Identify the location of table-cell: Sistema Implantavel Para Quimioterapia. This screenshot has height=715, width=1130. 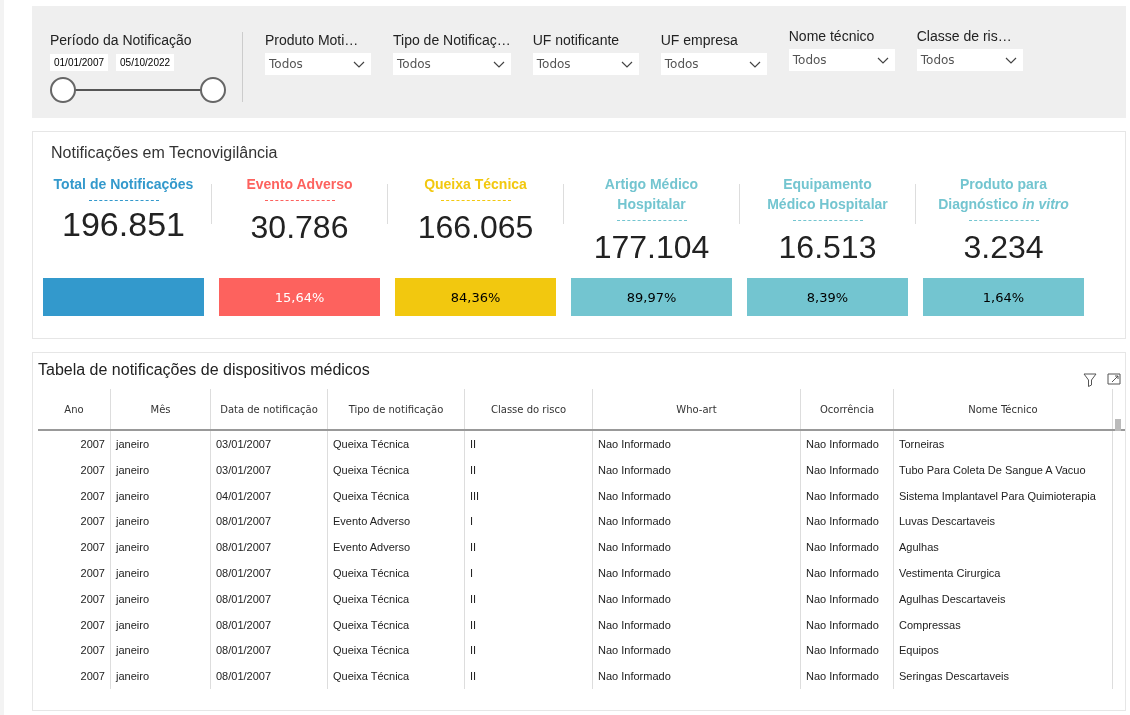
(1003, 495).